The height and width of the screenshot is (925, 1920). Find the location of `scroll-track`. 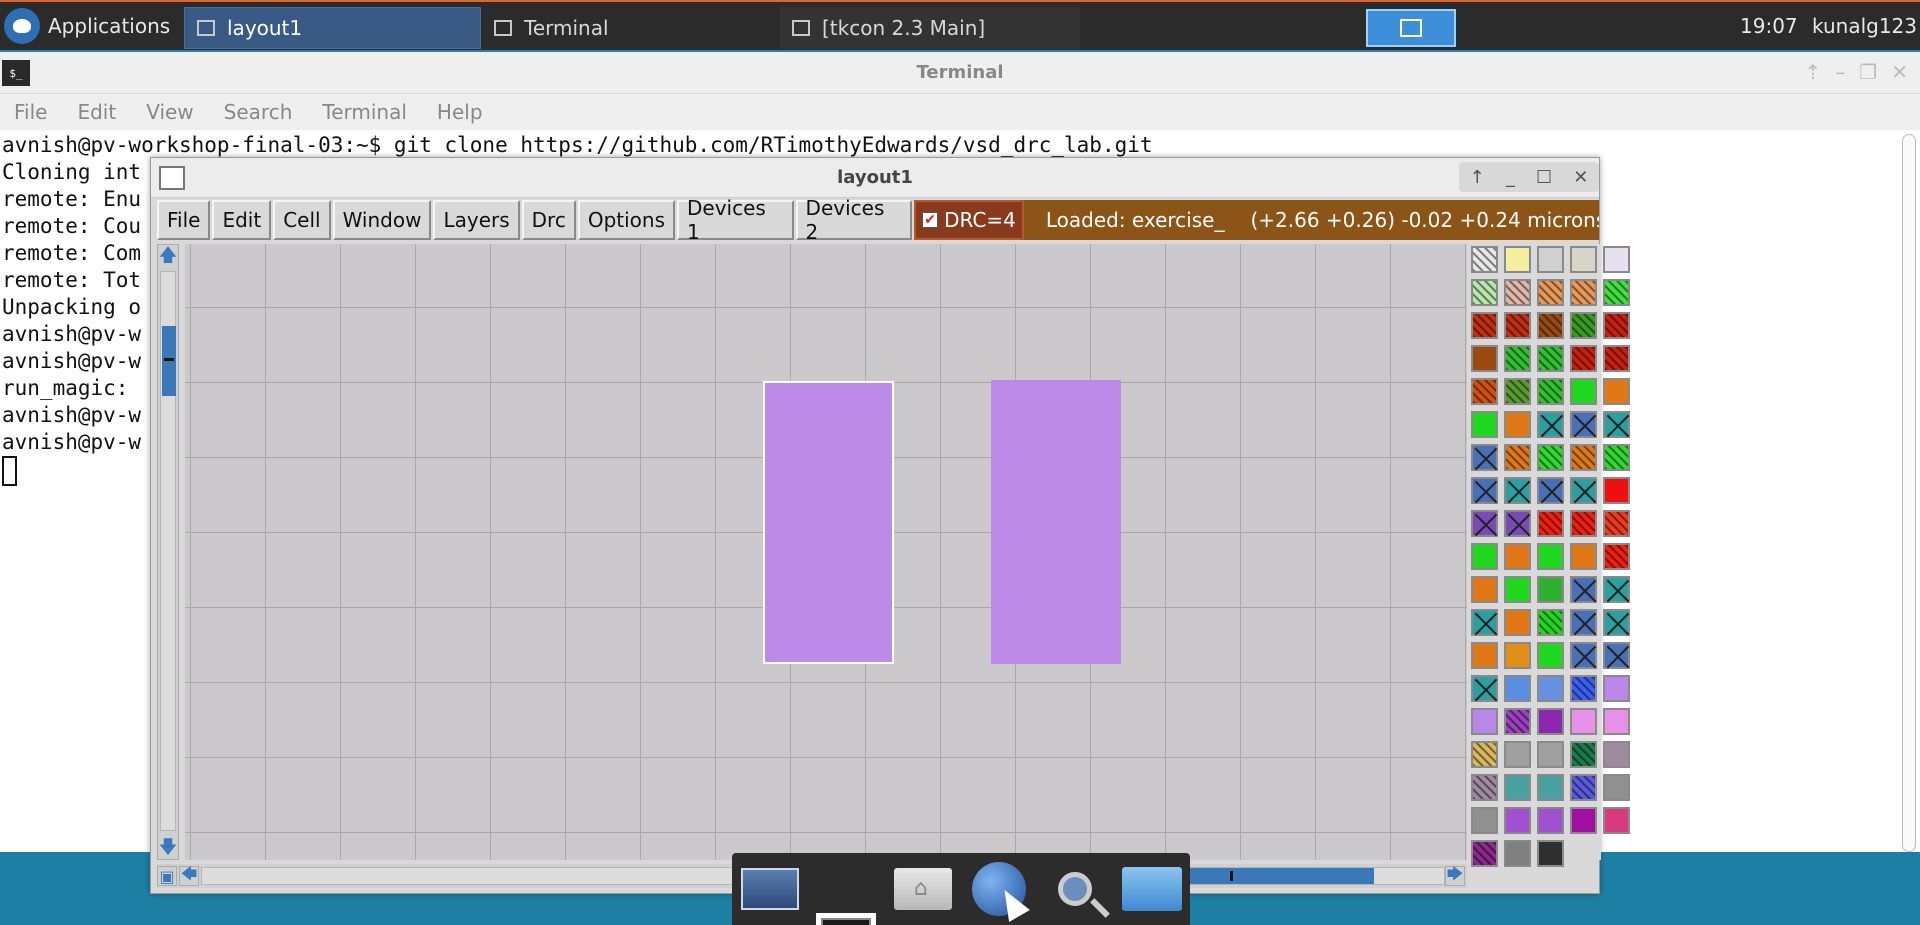

scroll-track is located at coordinates (168, 551).